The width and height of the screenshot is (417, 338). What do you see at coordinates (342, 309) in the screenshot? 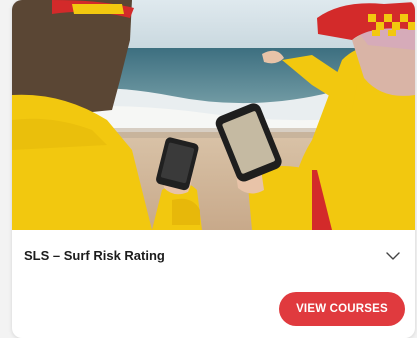
I see `view-courses-button: VIEW COURSES` at bounding box center [342, 309].